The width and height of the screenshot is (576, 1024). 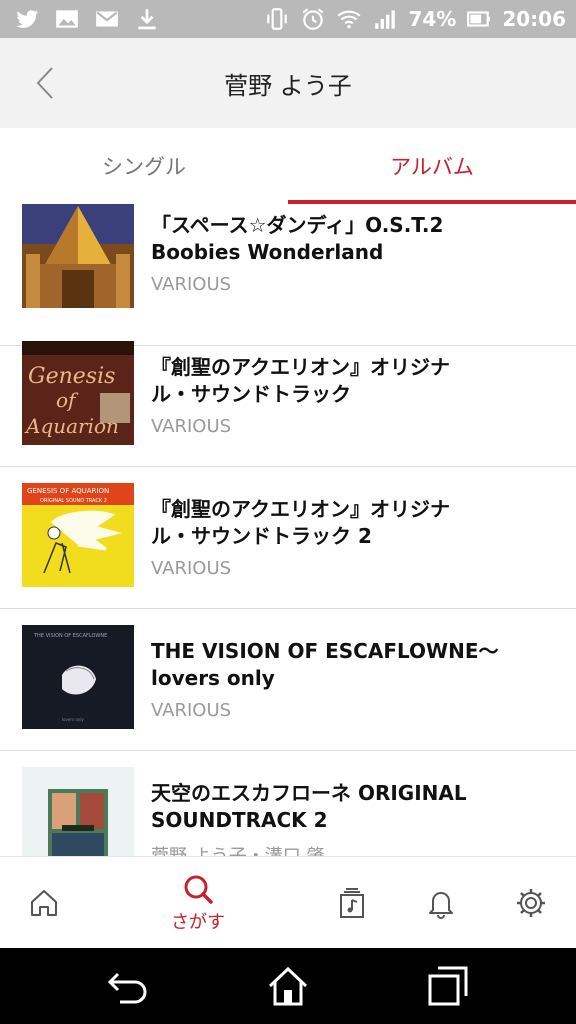 I want to click on tab-singles: シングル, so click(x=144, y=166).